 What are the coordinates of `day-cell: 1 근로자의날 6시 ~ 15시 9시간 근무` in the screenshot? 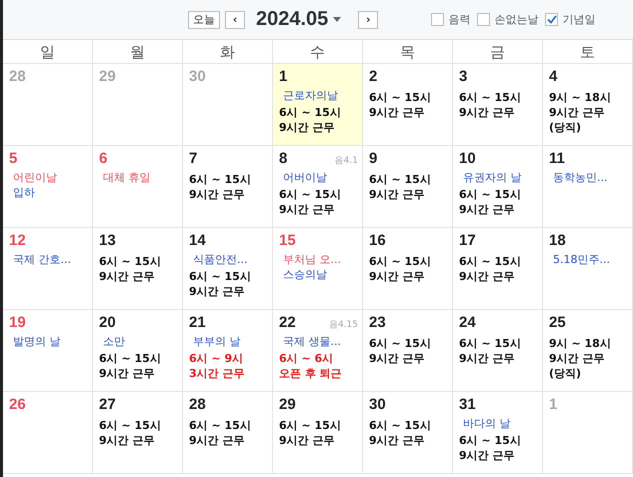 It's located at (318, 105).